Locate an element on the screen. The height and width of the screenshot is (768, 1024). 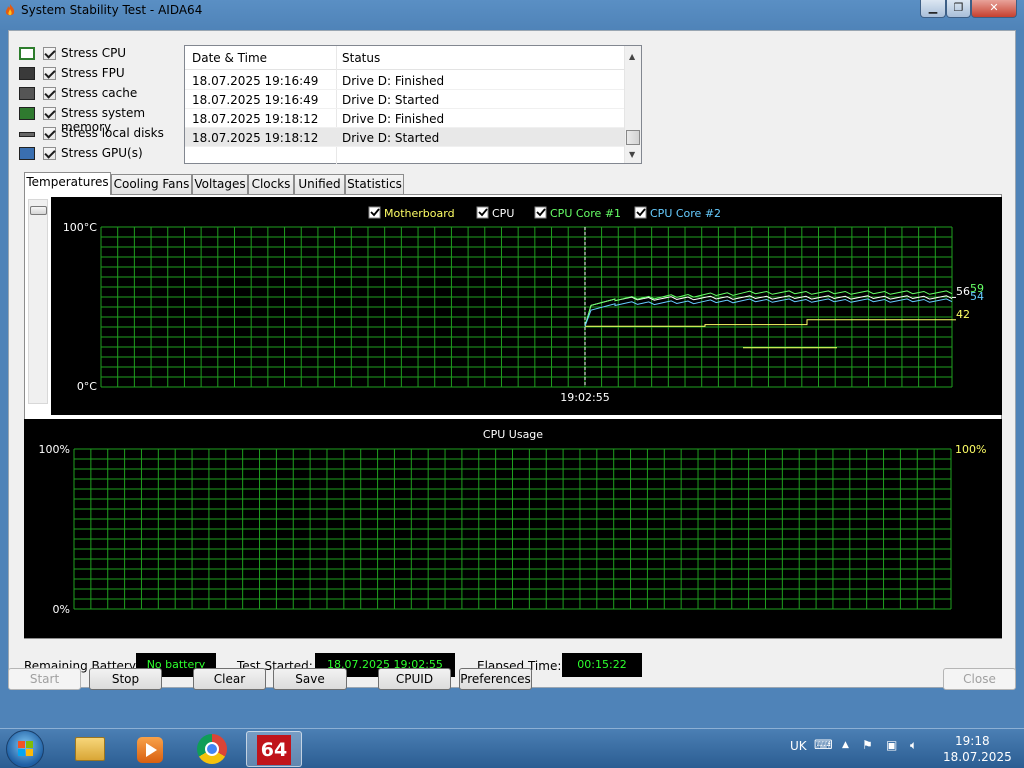
legend-item: CPU is located at coordinates (495, 213).